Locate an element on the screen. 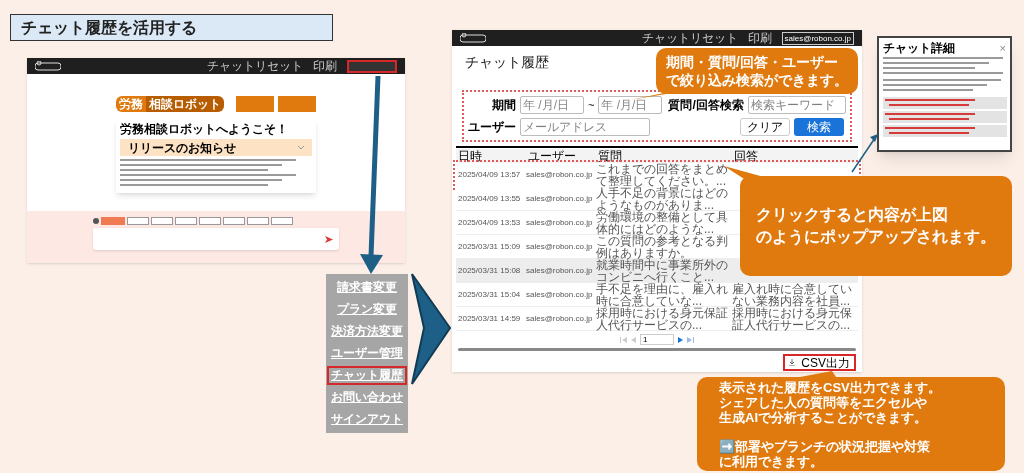 The width and height of the screenshot is (1024, 473). logo-text: 労務 is located at coordinates (131, 104).